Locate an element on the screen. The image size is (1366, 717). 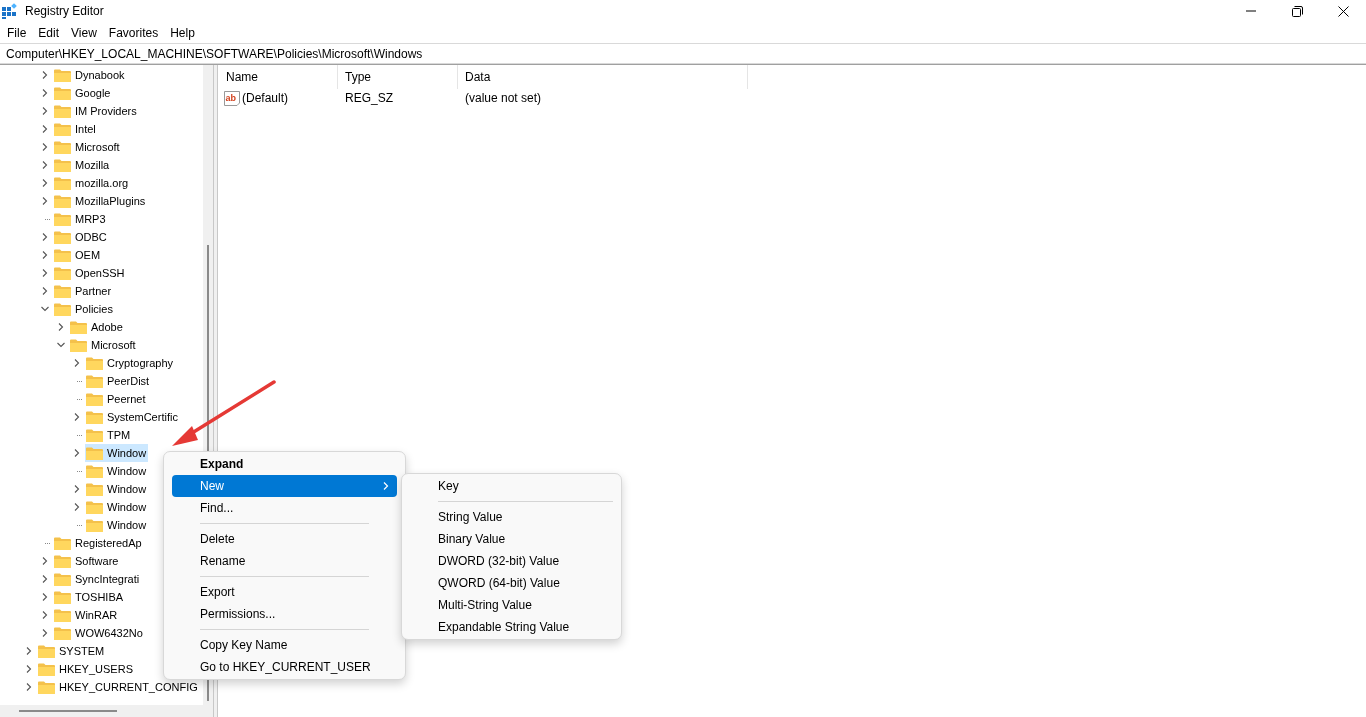
tree-item: PeerDist is located at coordinates (118, 381).